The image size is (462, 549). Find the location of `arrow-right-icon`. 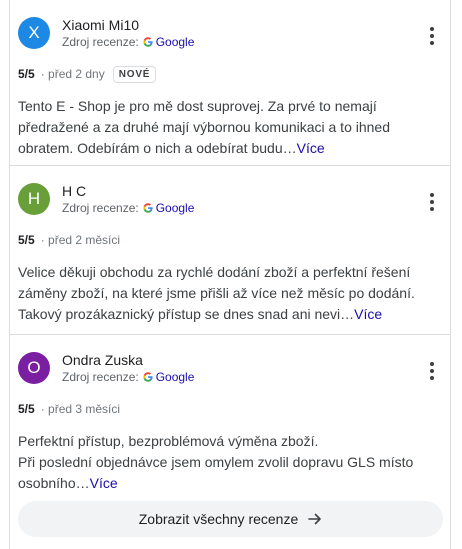

arrow-right-icon is located at coordinates (315, 519).